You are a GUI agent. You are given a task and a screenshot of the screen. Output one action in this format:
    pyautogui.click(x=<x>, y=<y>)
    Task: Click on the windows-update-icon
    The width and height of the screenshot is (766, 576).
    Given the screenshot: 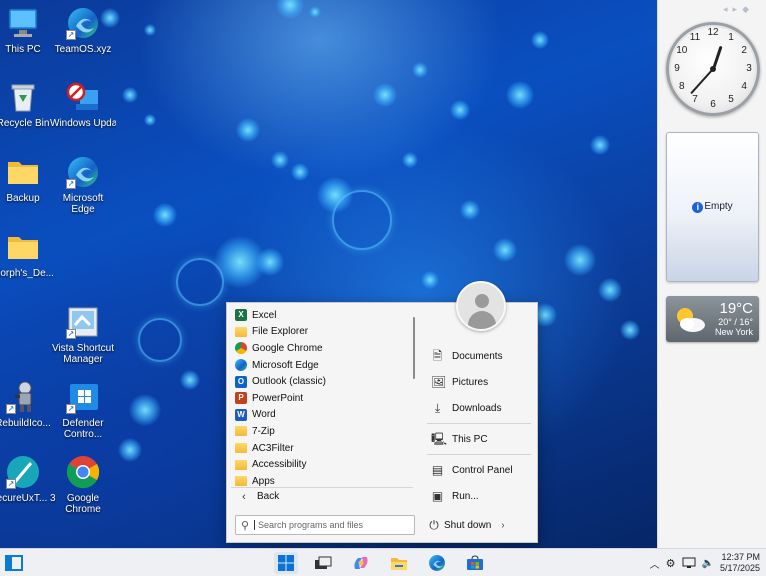 What is the action you would take?
    pyautogui.click(x=83, y=97)
    